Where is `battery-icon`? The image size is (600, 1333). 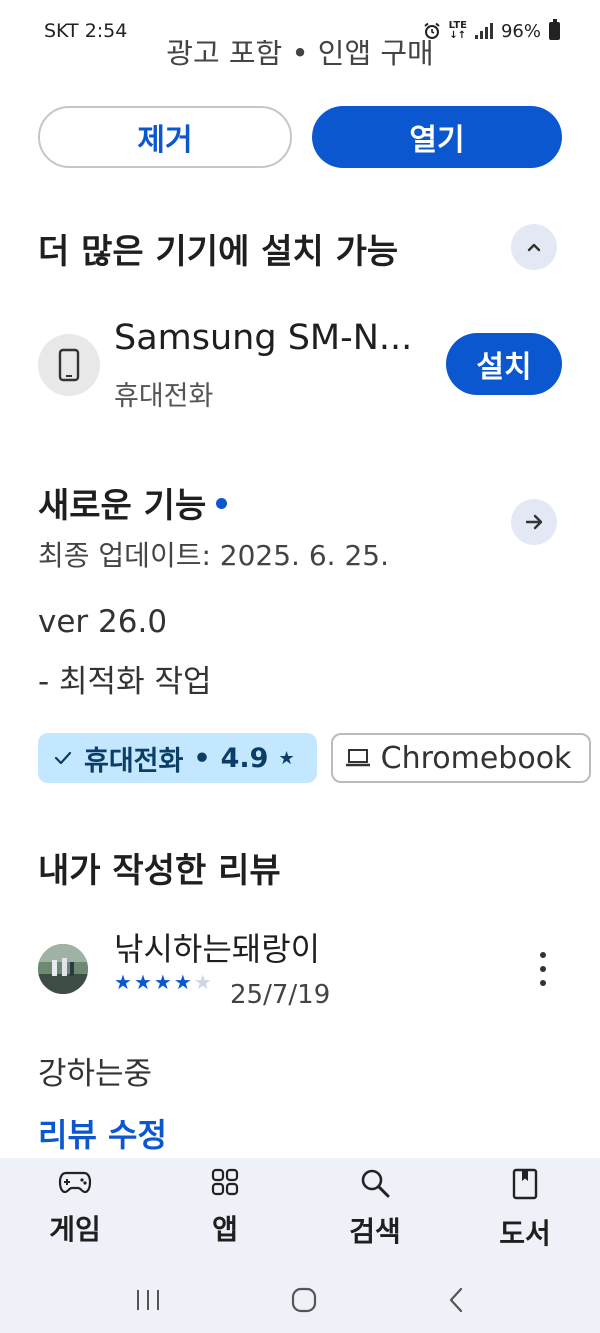 battery-icon is located at coordinates (554, 29).